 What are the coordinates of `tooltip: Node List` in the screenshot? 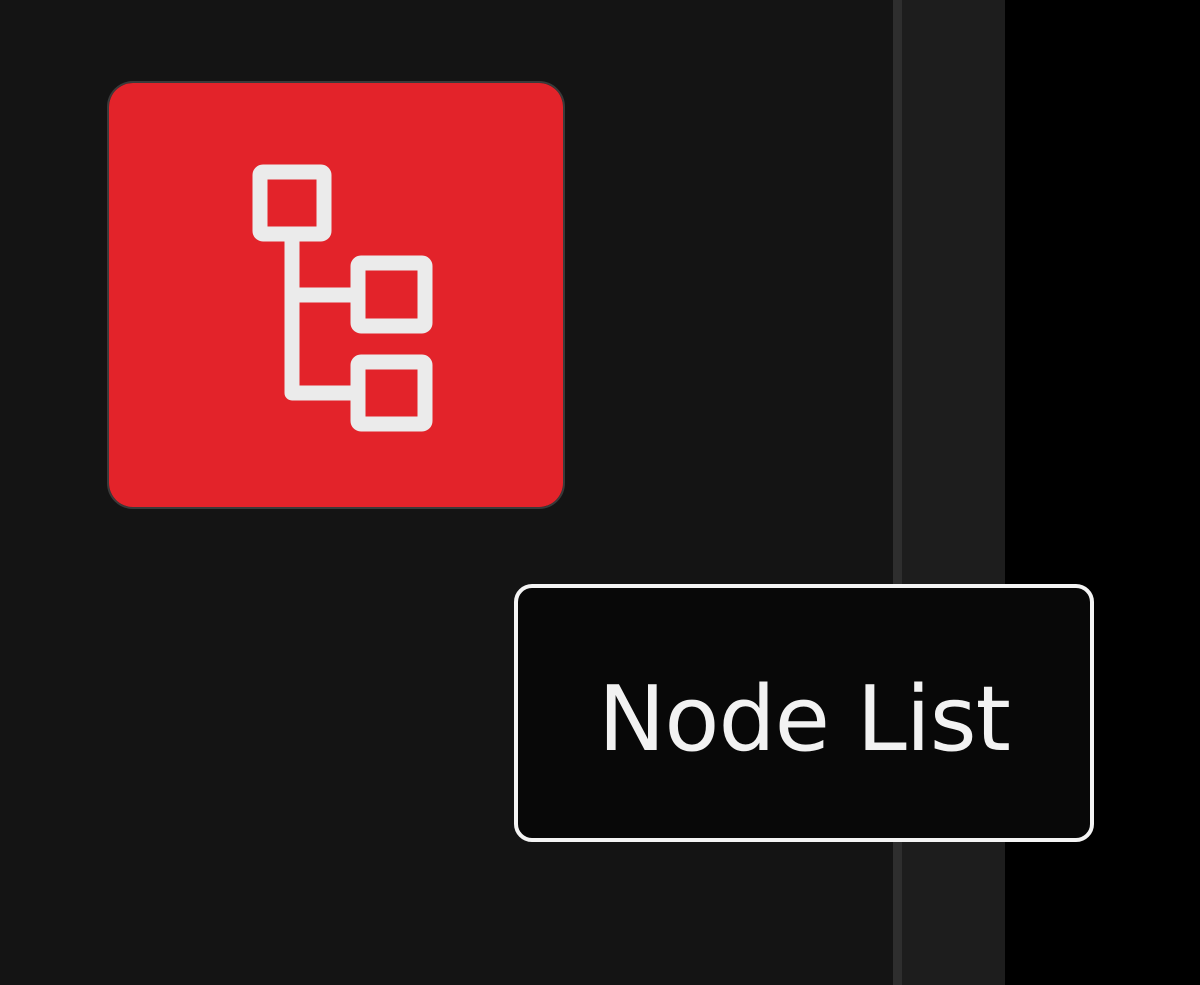 It's located at (804, 713).